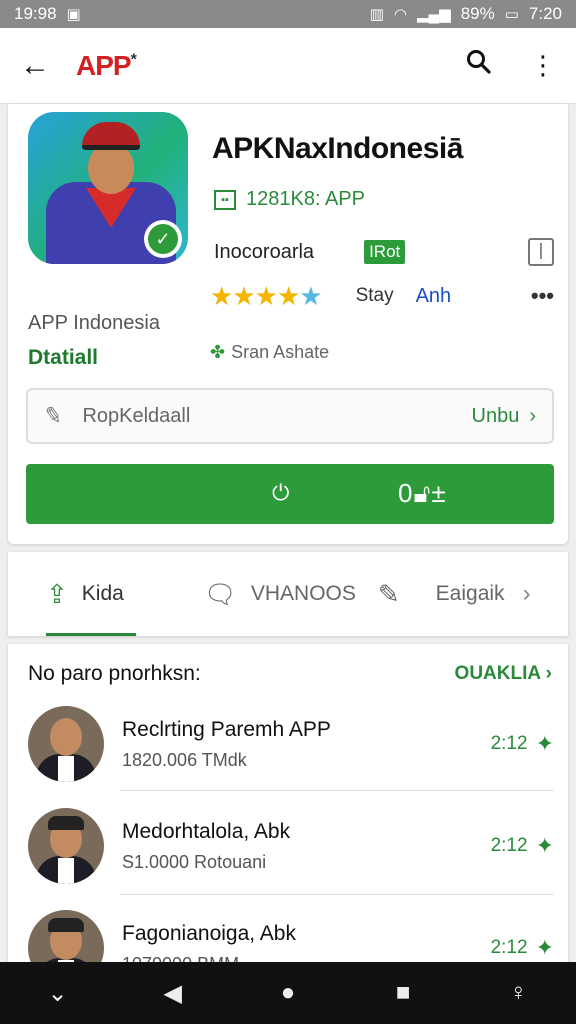 Image resolution: width=576 pixels, height=1024 pixels. I want to click on notification-icon: ▣, so click(73, 14).